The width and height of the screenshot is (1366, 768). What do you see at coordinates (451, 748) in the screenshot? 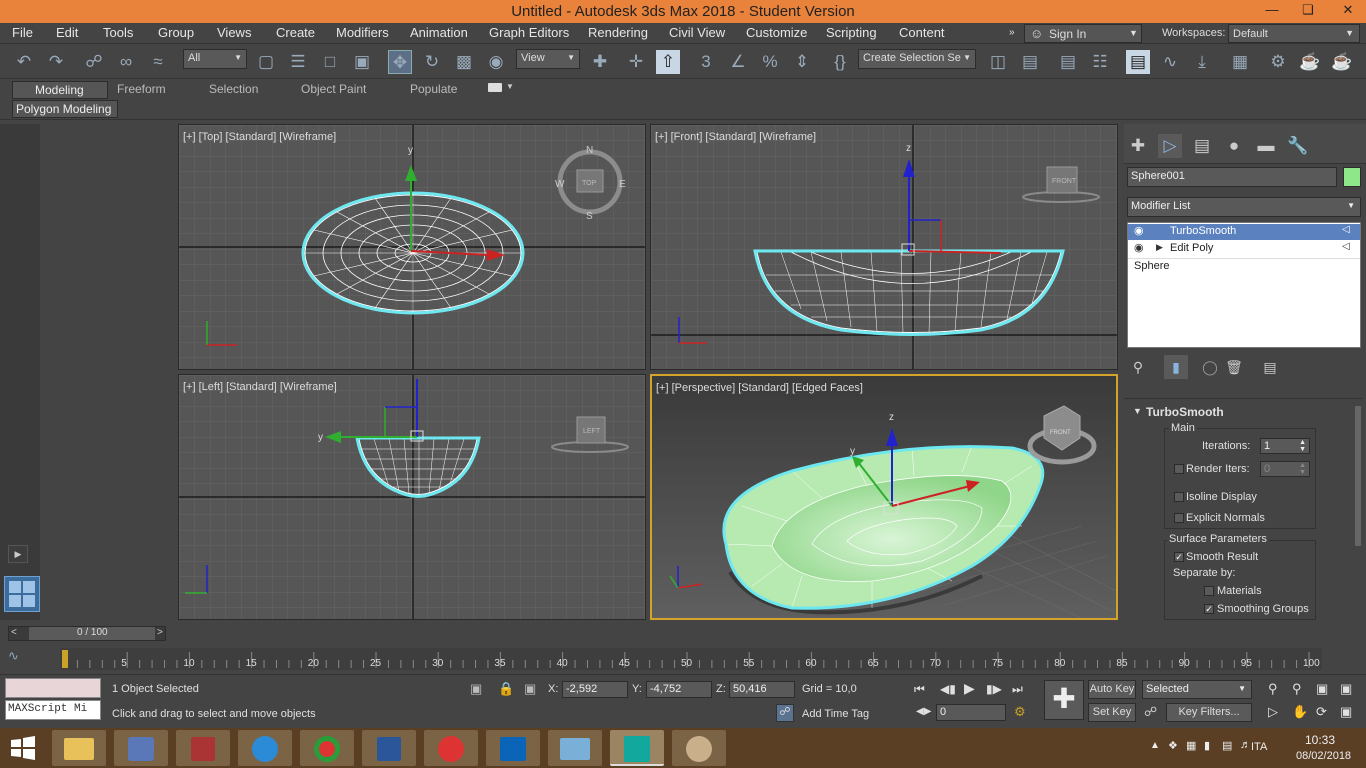
I see `taskbar-power-icon` at bounding box center [451, 748].